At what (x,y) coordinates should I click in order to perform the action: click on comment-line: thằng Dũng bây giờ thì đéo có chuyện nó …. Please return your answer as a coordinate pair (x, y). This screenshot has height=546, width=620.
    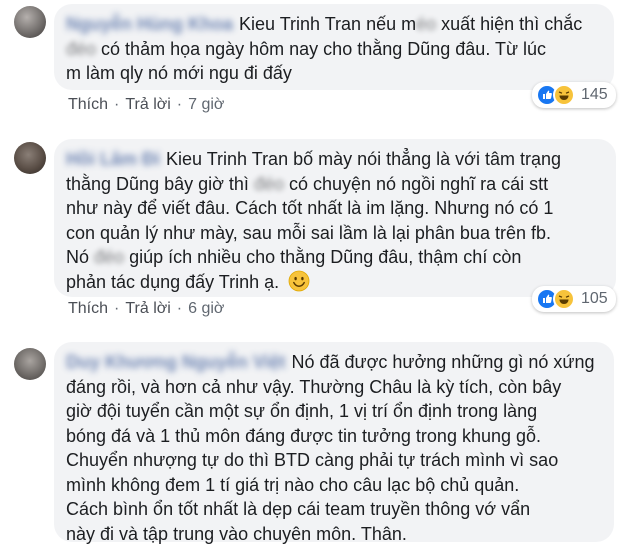
    Looking at the image, I should click on (335, 184).